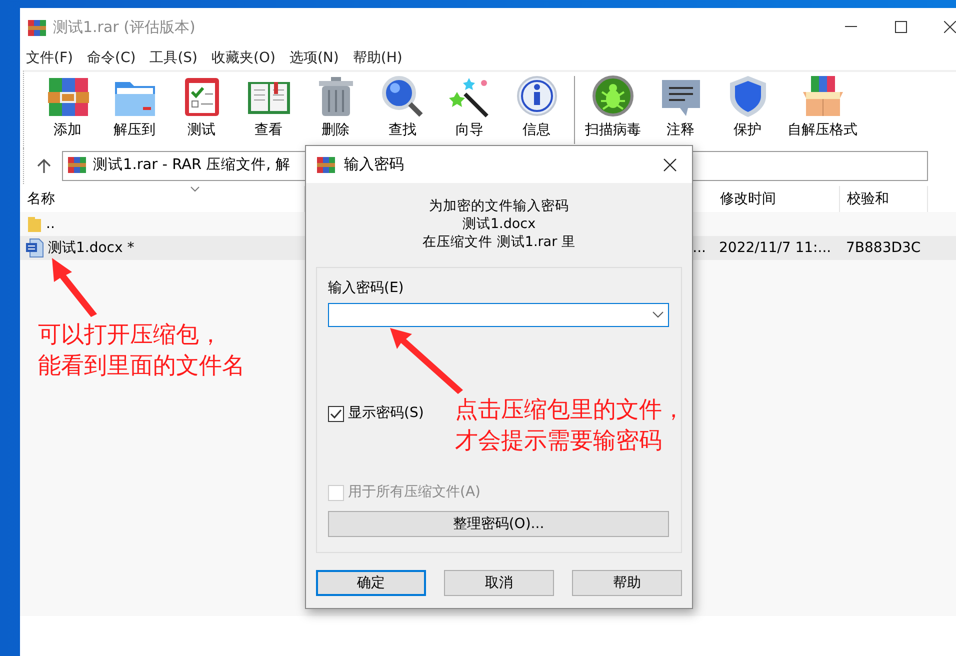 The height and width of the screenshot is (656, 956). What do you see at coordinates (268, 110) in the screenshot?
I see `toolbar-button: 查看` at bounding box center [268, 110].